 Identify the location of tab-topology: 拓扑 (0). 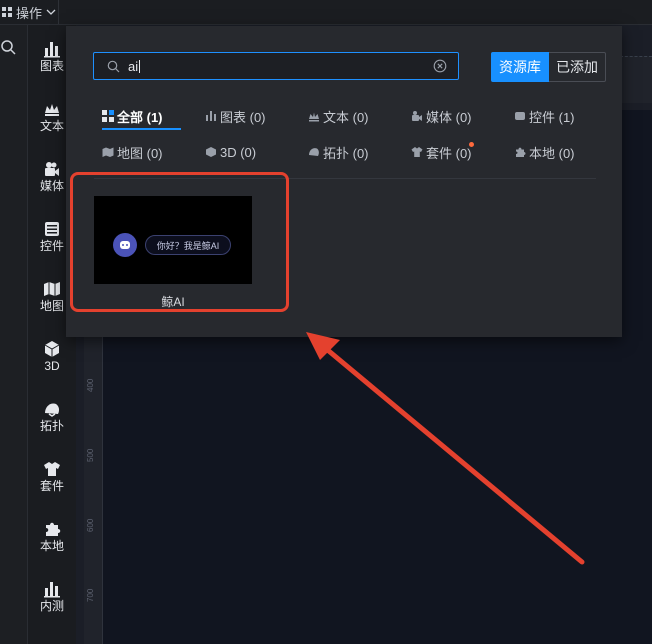
(338, 152).